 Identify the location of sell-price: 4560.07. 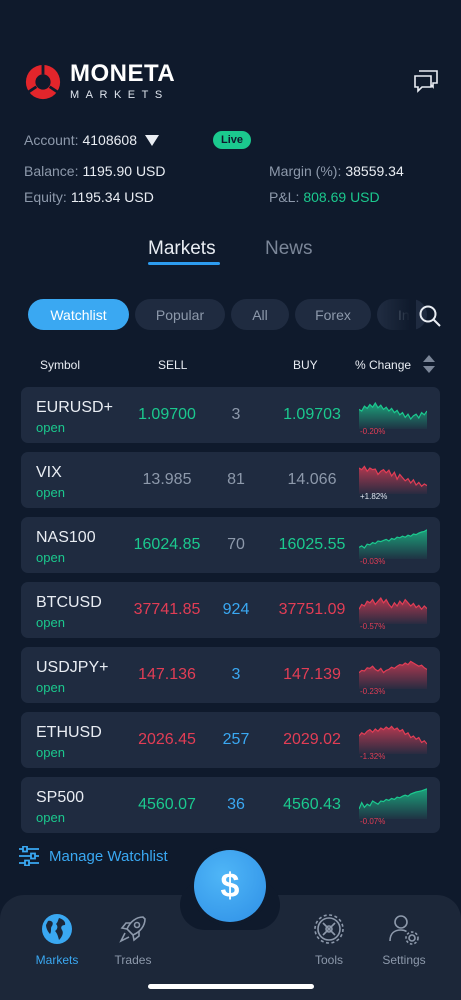
(167, 805).